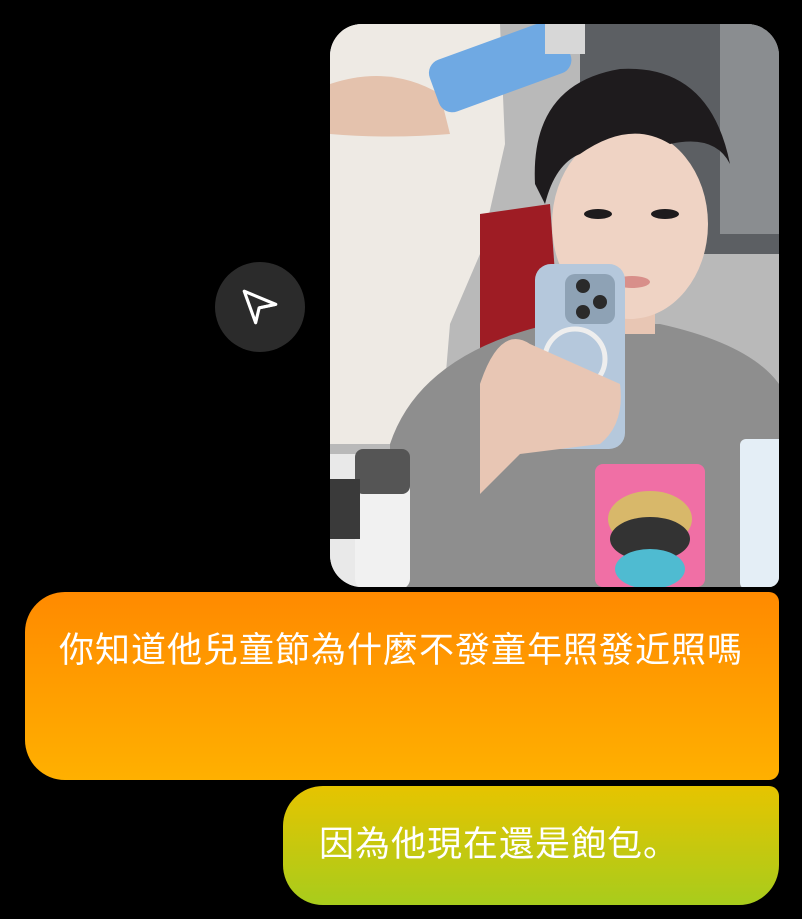 The width and height of the screenshot is (802, 919). I want to click on message-text: 因為他現在還是飽包。, so click(499, 845).